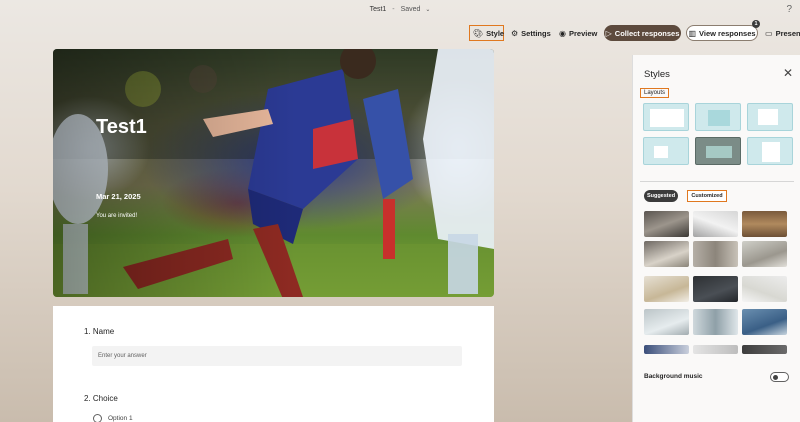  What do you see at coordinates (655, 93) in the screenshot?
I see `layouts-label: Layouts` at bounding box center [655, 93].